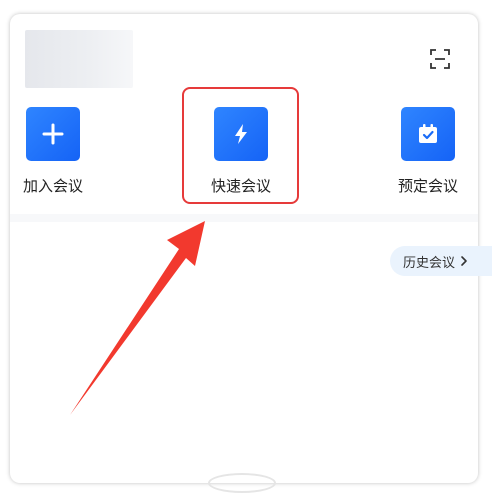 The width and height of the screenshot is (492, 493). I want to click on quick-meeting-label: 快速会议, so click(240, 186).